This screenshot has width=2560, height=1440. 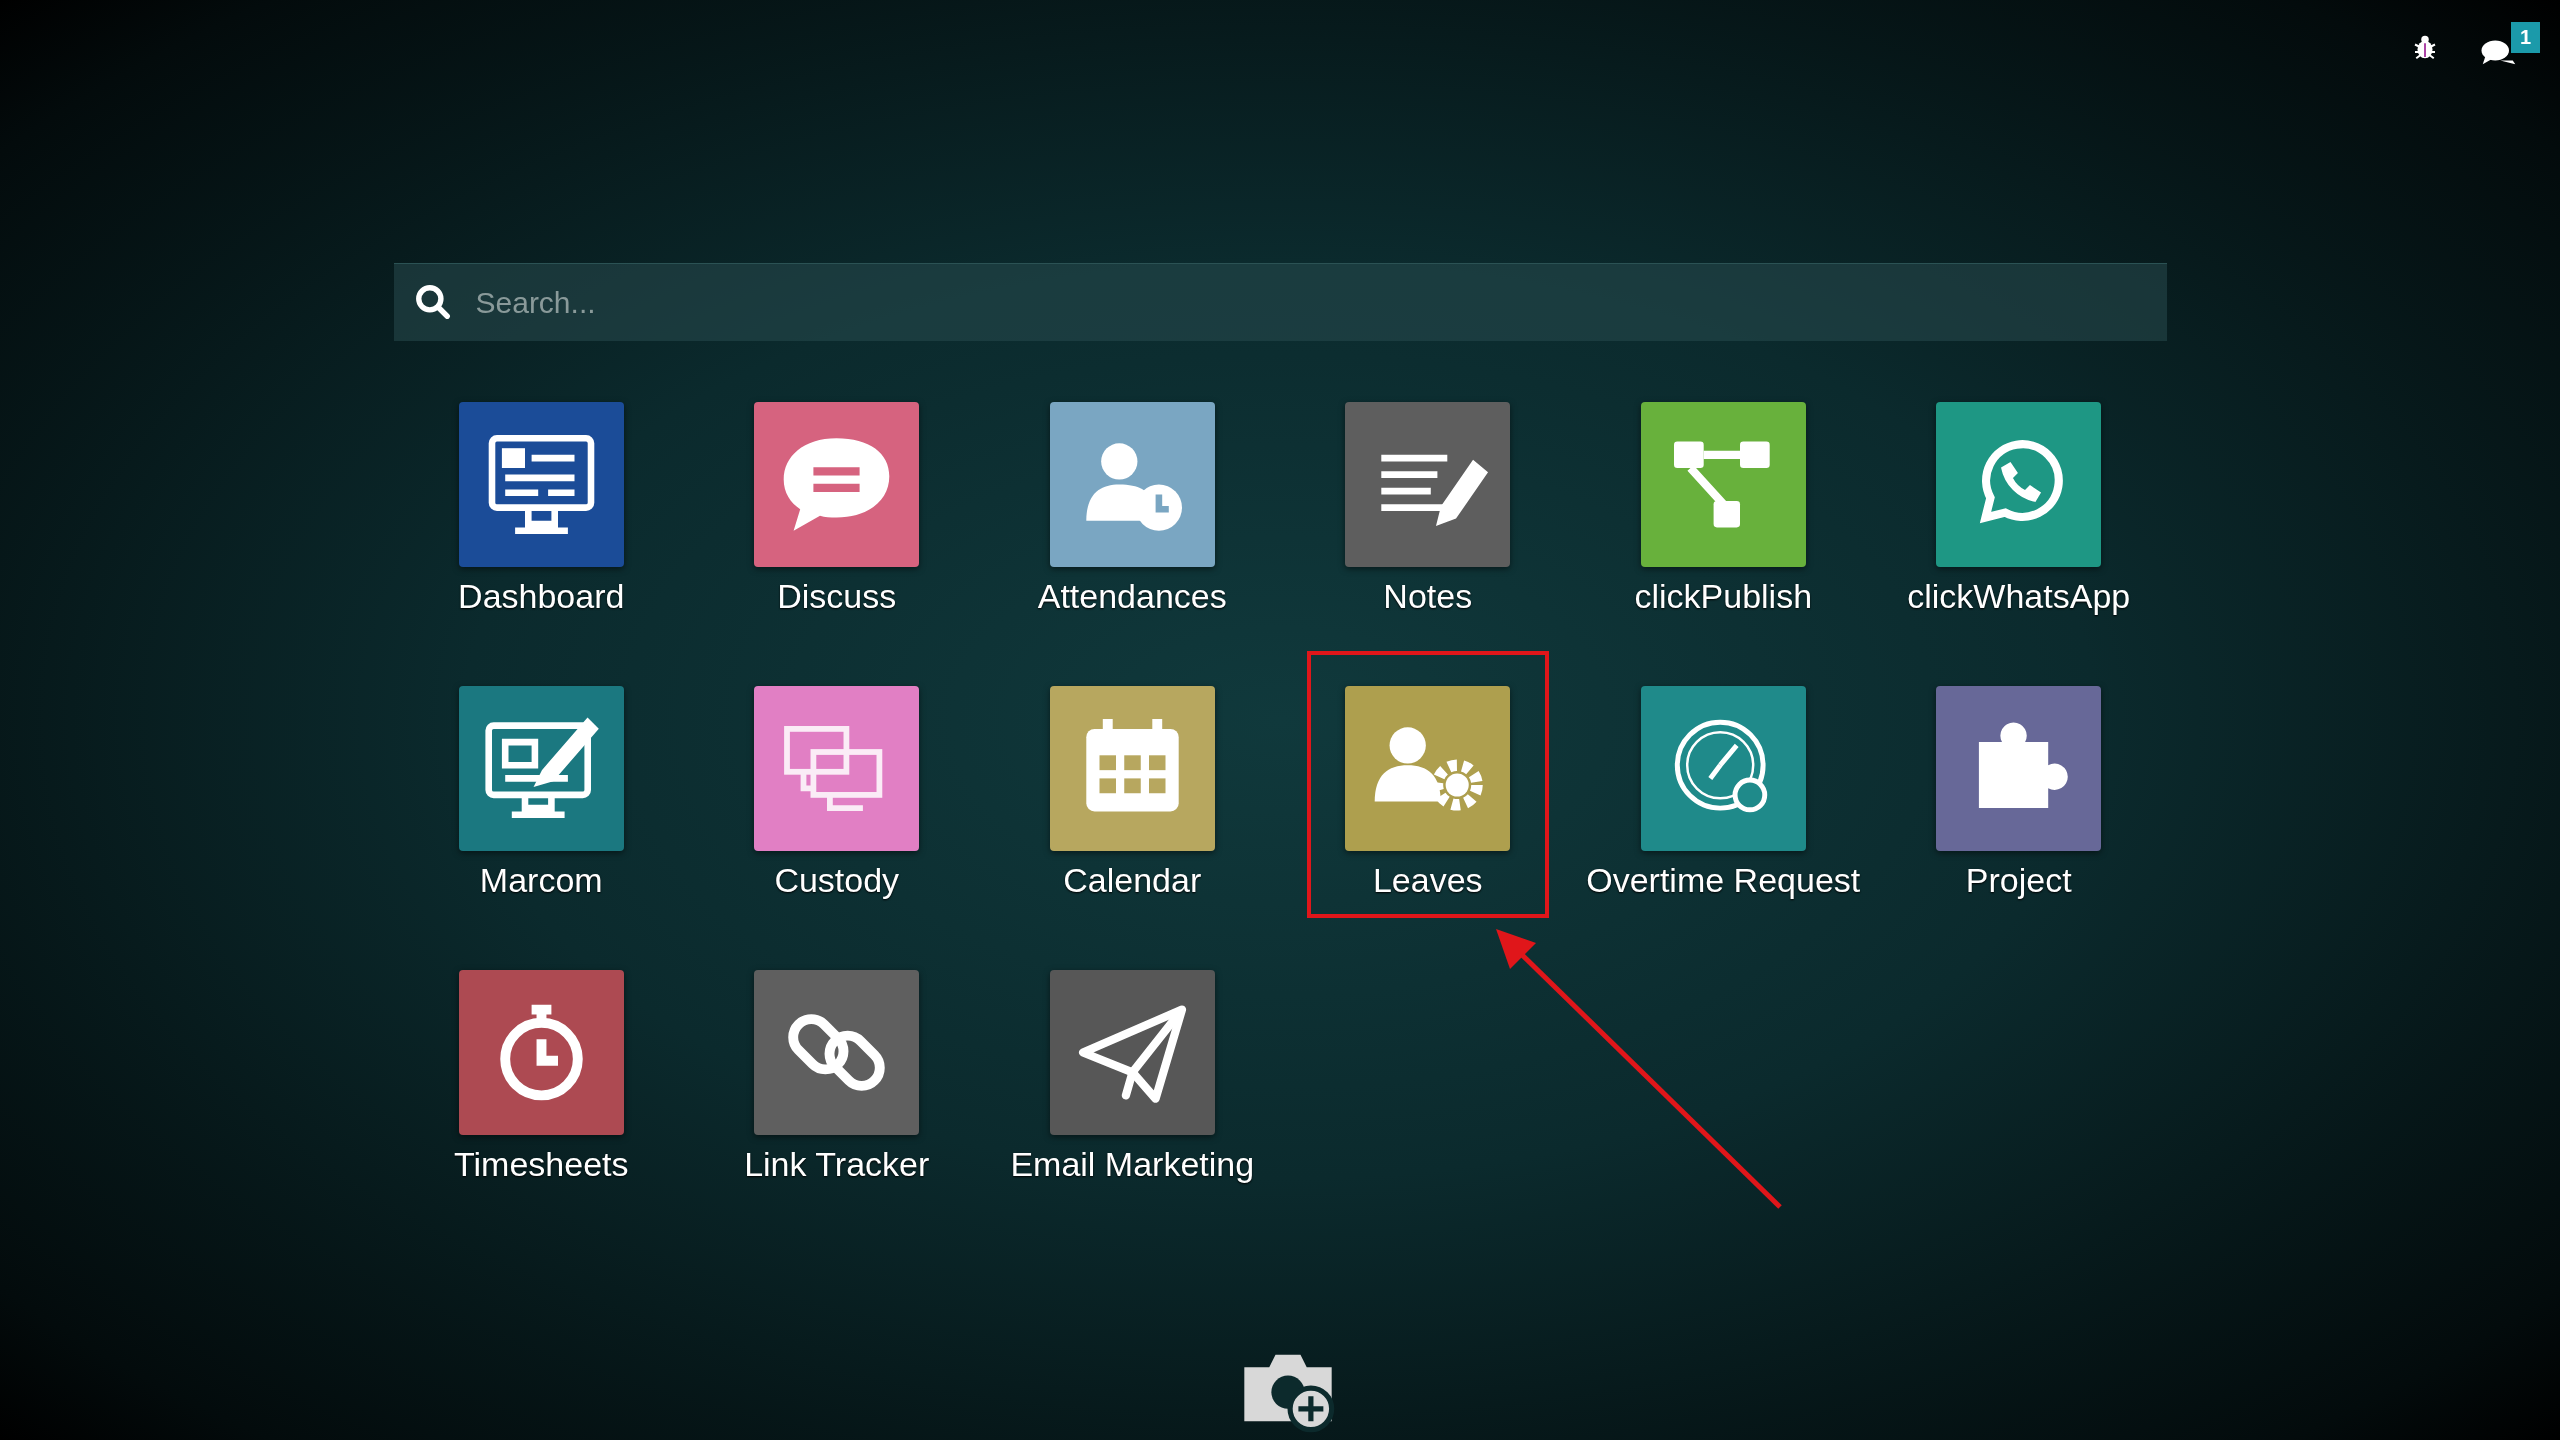 I want to click on app-label: Notes, so click(x=1428, y=596).